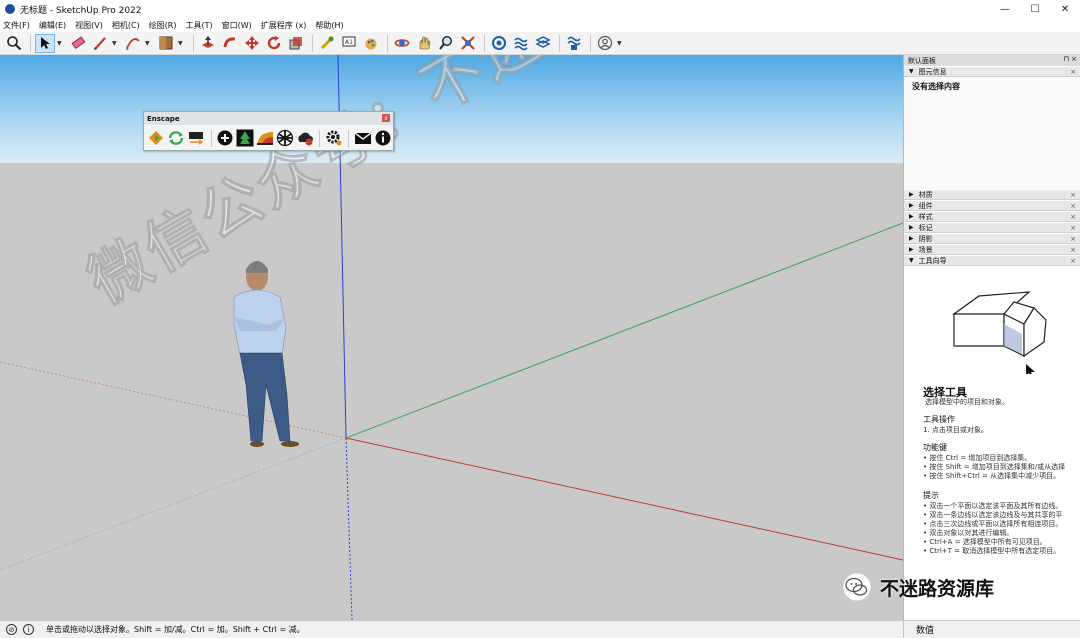  What do you see at coordinates (237, 25) in the screenshot?
I see `menu-window: 窗口(W)` at bounding box center [237, 25].